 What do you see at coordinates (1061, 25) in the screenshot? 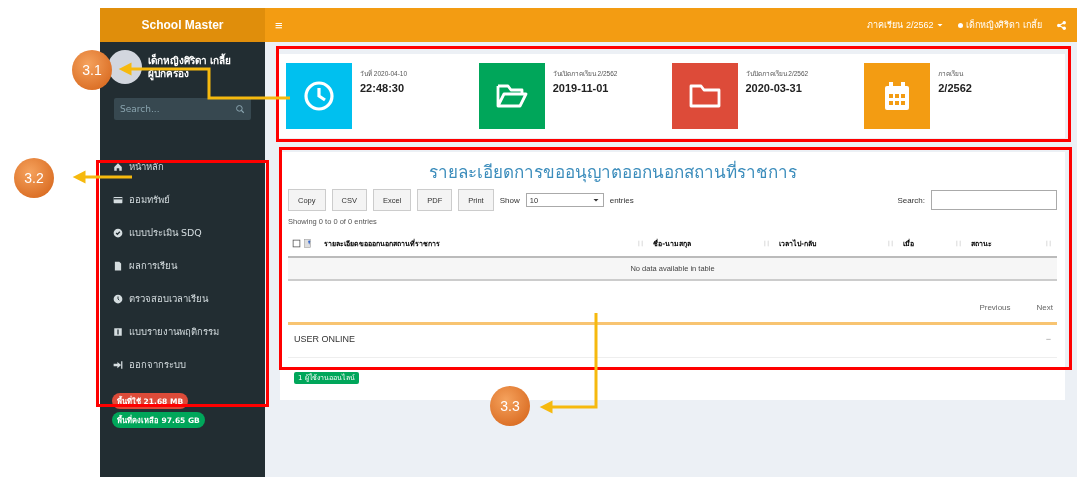
I see `share-icon` at bounding box center [1061, 25].